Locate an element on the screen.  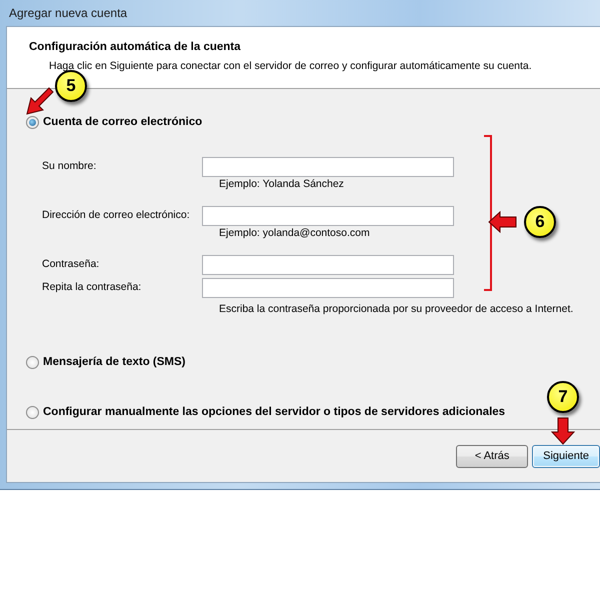
option-label: Cuenta de correo electrónico is located at coordinates (122, 123).